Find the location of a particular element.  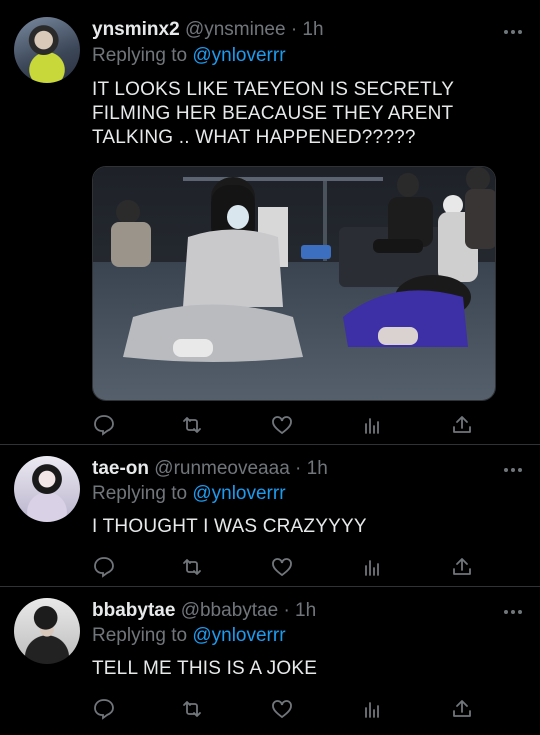

display-name: tae-on is located at coordinates (120, 468).